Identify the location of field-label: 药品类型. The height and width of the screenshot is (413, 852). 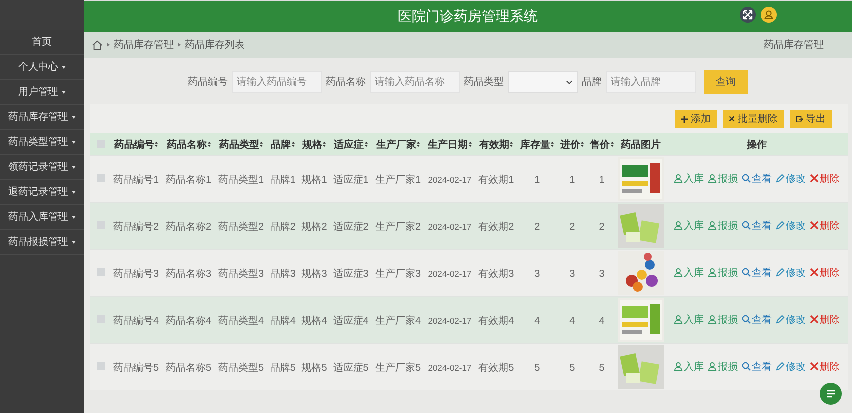
(484, 82).